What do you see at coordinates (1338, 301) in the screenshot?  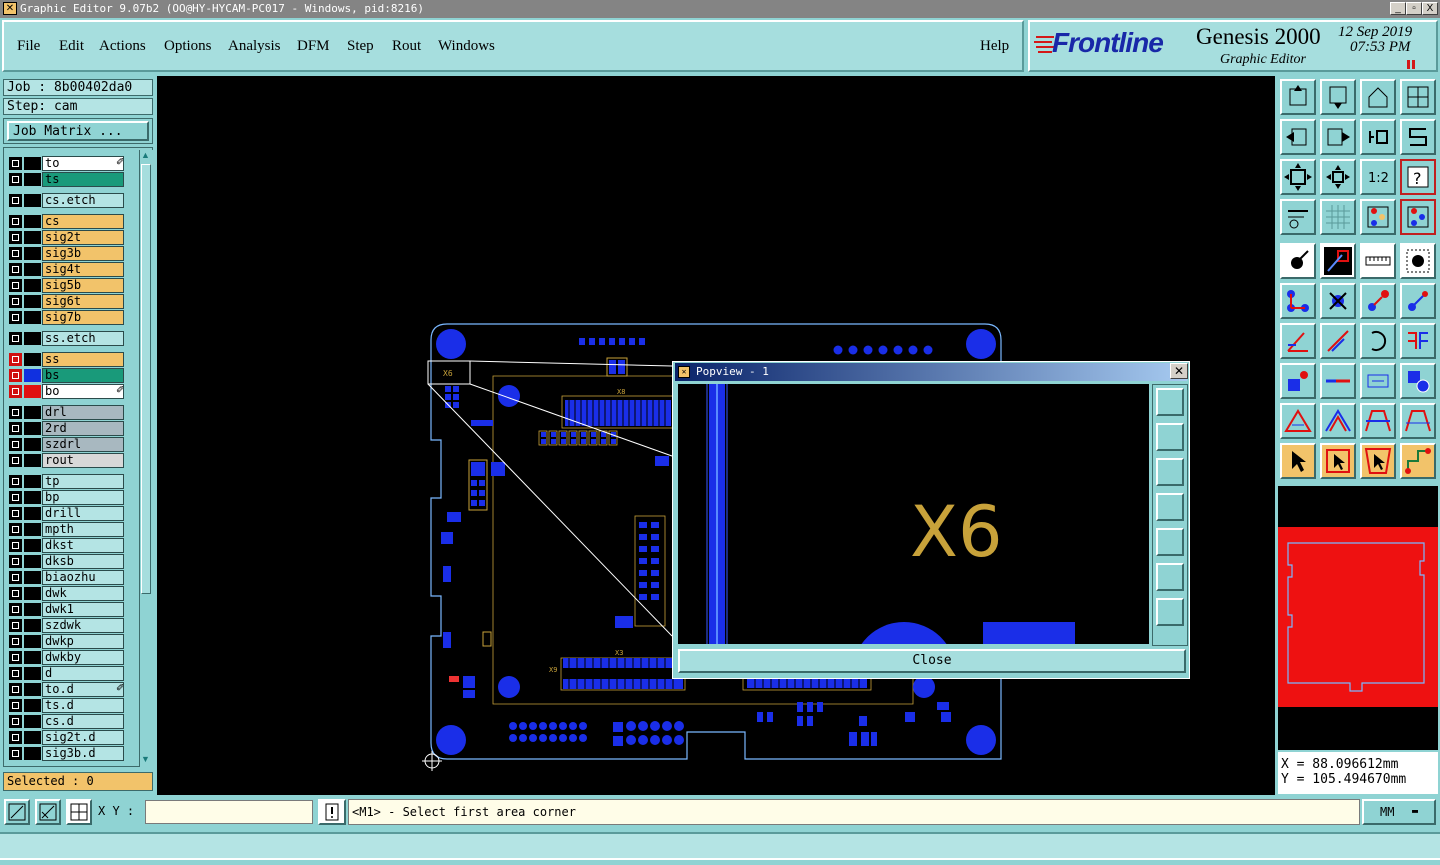 I see `delete-node-icon` at bounding box center [1338, 301].